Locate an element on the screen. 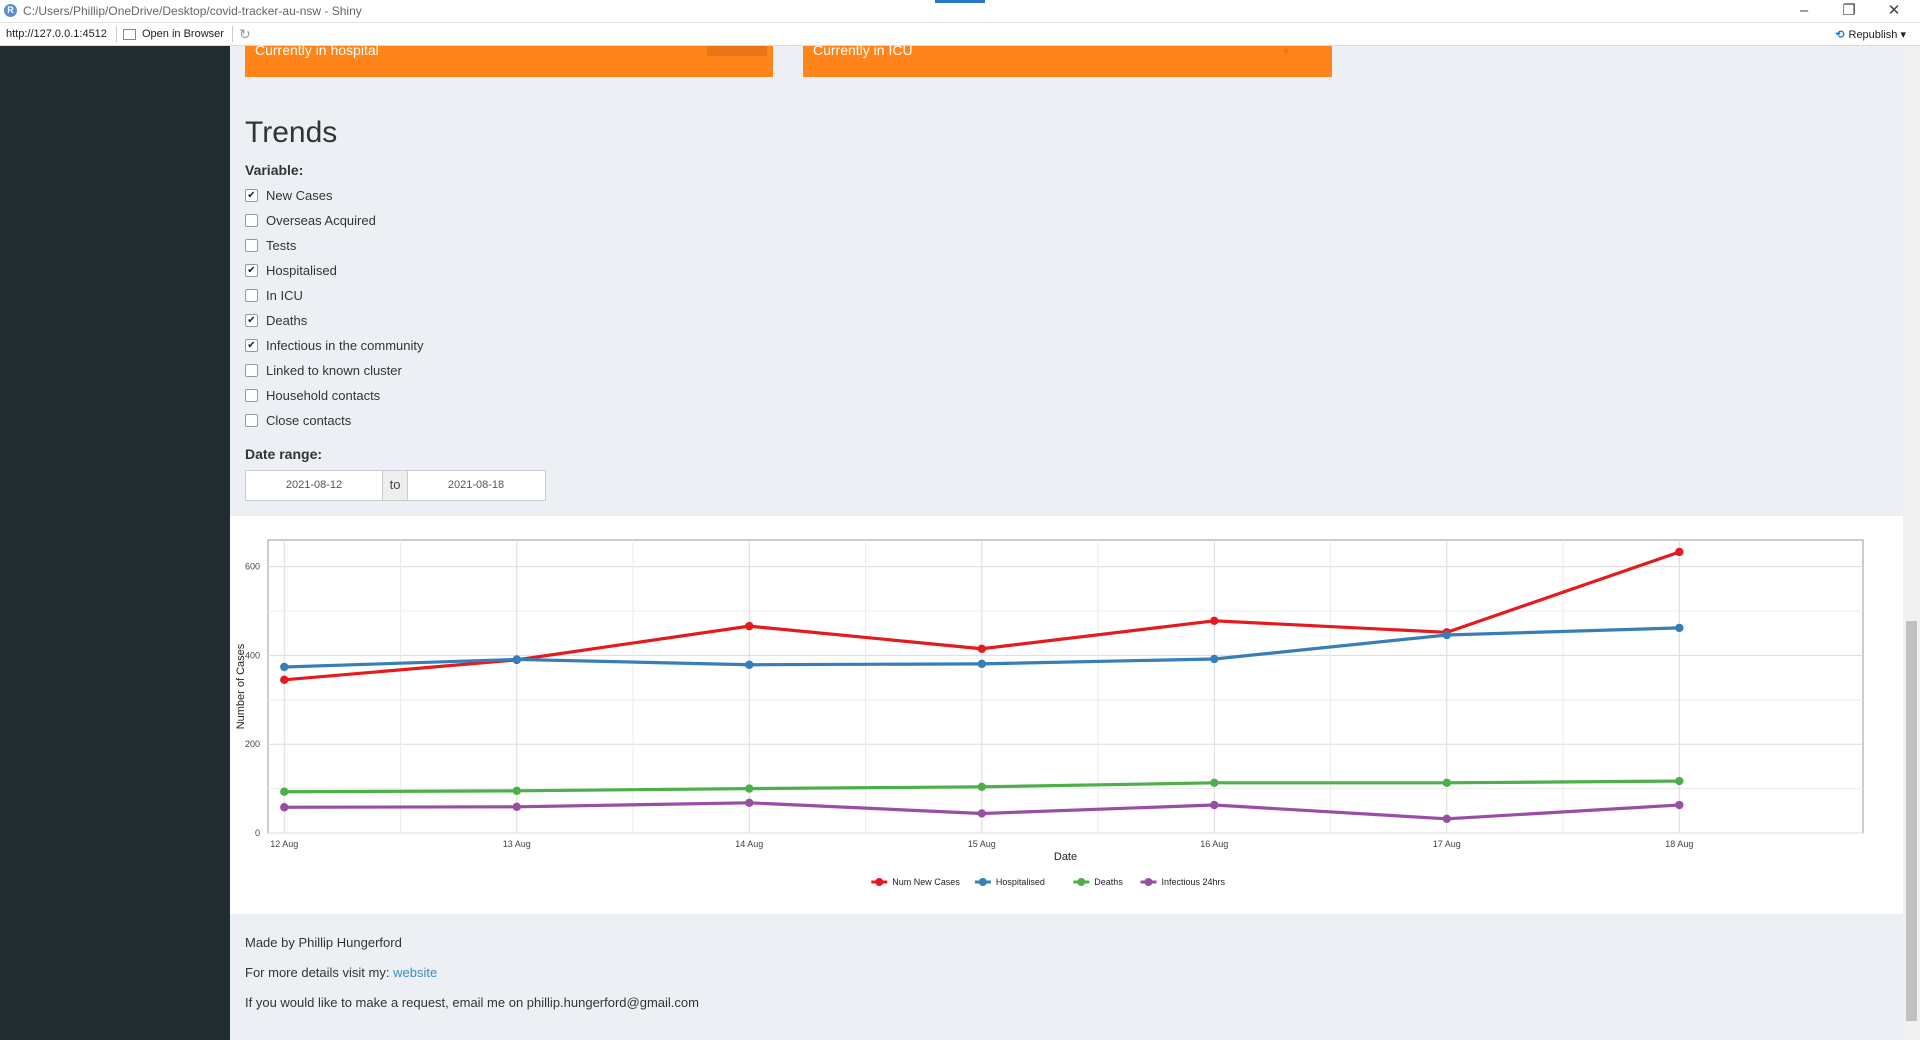 Image resolution: width=1920 pixels, height=1040 pixels. checkbox-row: Tests is located at coordinates (270, 245).